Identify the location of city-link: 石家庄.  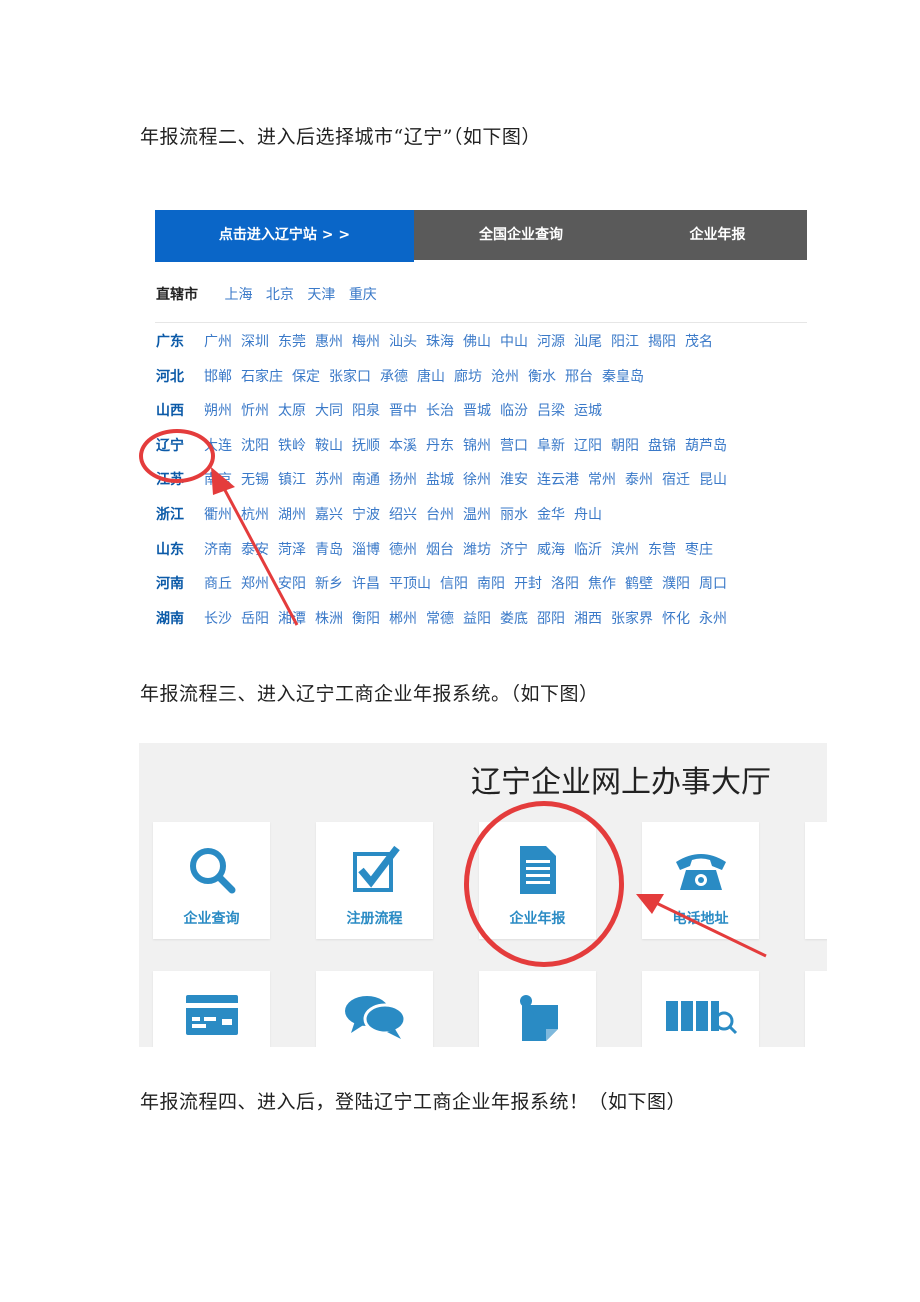
(262, 377).